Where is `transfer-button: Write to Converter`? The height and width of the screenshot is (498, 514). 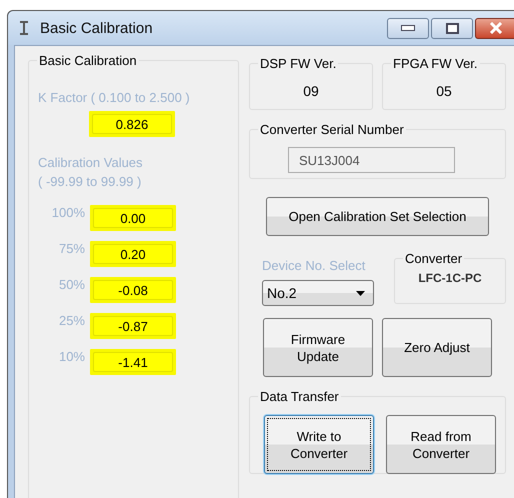
transfer-button: Write to Converter is located at coordinates (319, 444).